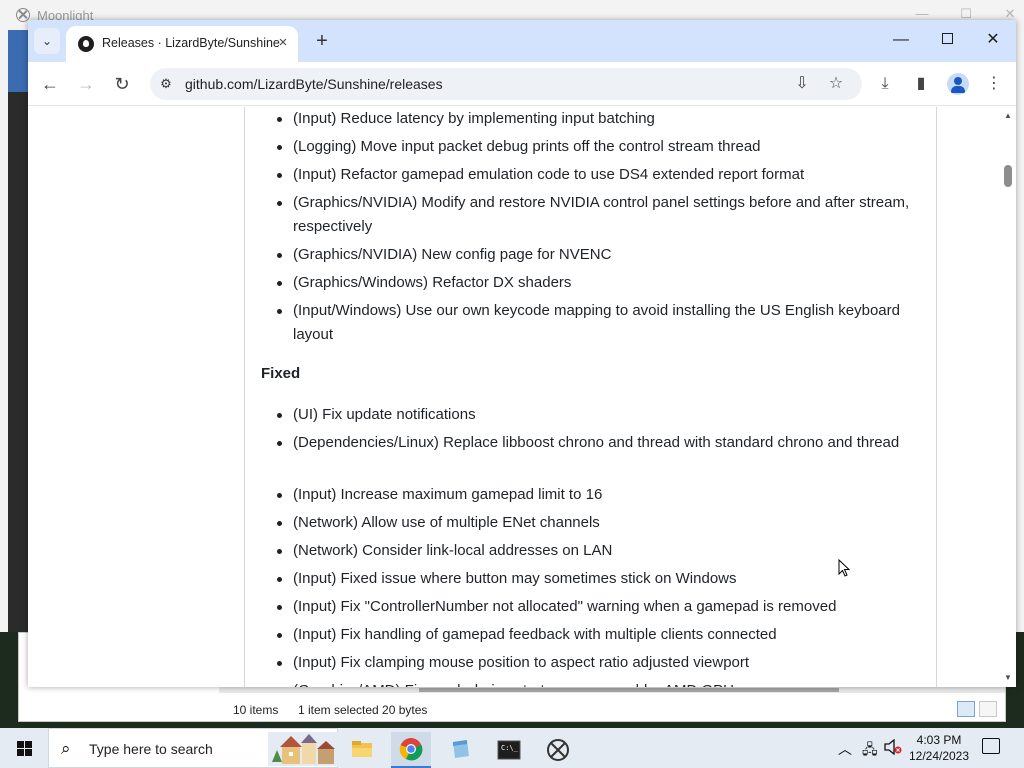  What do you see at coordinates (870, 751) in the screenshot?
I see `network-icon: 🖧` at bounding box center [870, 751].